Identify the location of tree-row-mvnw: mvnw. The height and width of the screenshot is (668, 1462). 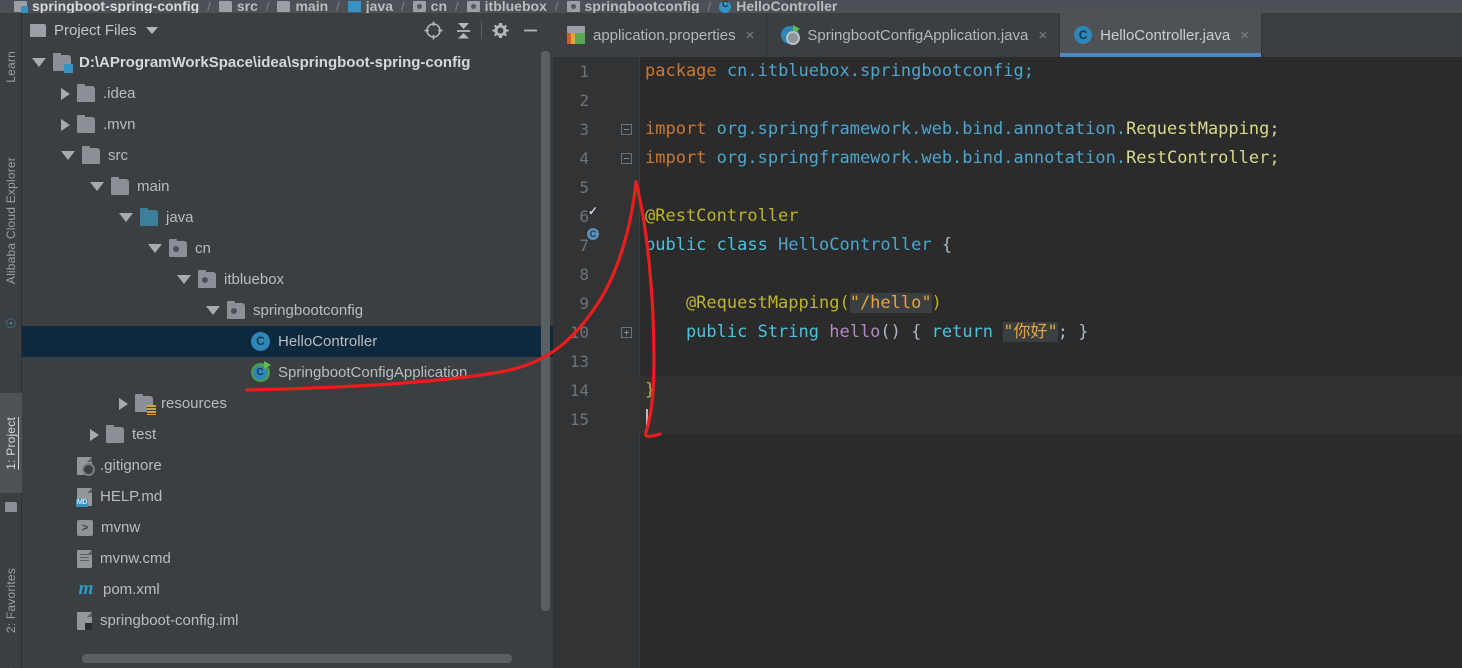
(287, 527).